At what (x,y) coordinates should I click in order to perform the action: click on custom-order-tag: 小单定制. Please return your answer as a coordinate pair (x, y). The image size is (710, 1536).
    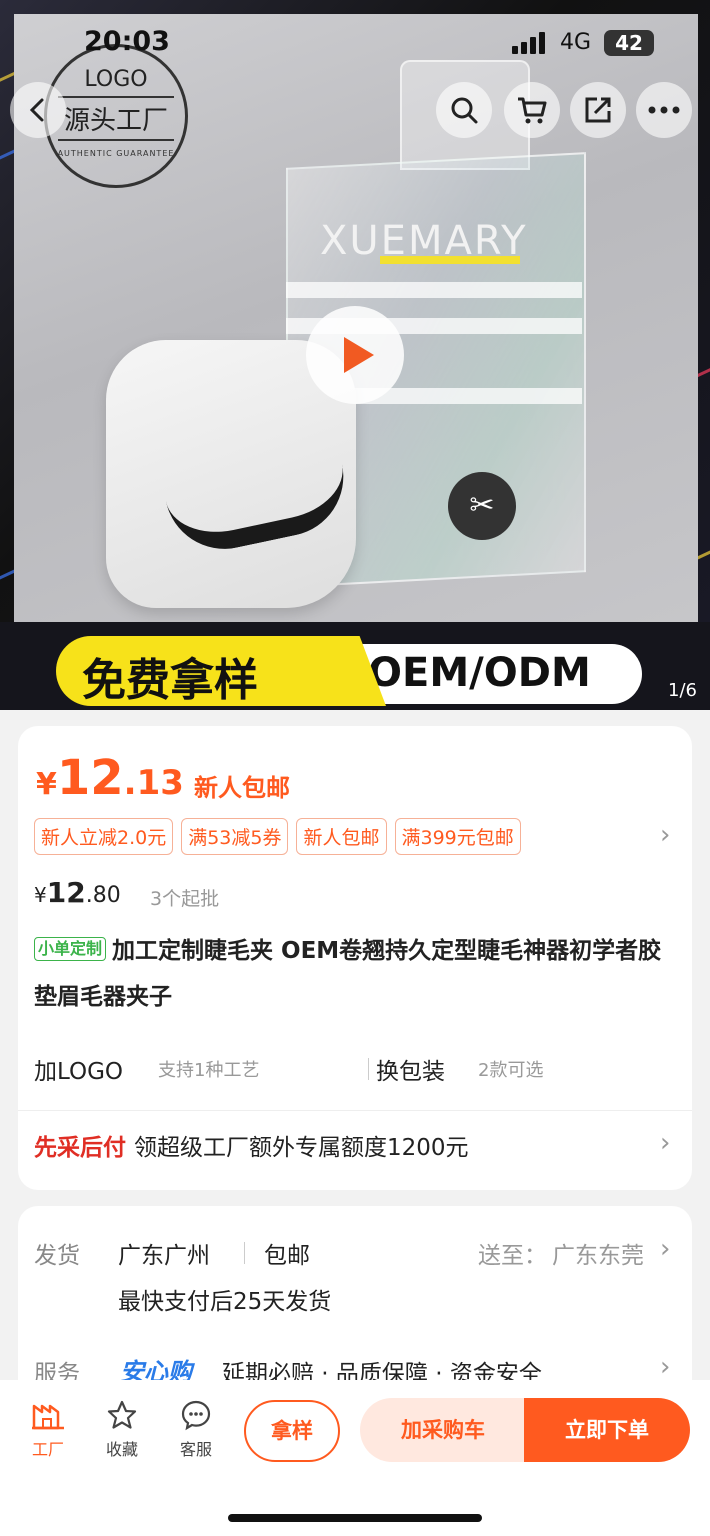
    Looking at the image, I should click on (70, 949).